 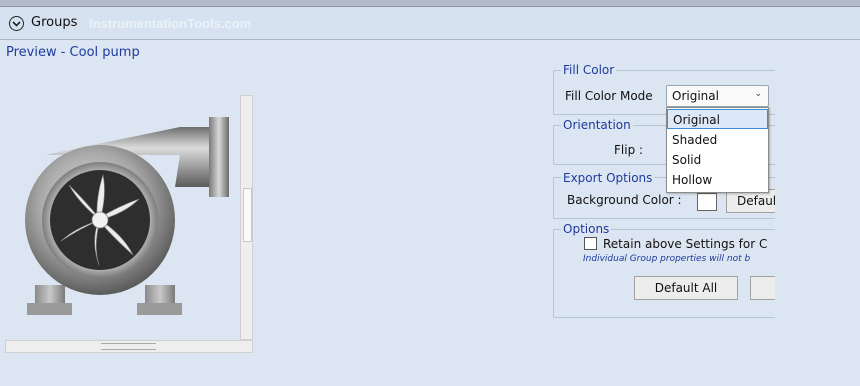 What do you see at coordinates (685, 244) in the screenshot?
I see `retain-settings-label: Retain above Settings for C` at bounding box center [685, 244].